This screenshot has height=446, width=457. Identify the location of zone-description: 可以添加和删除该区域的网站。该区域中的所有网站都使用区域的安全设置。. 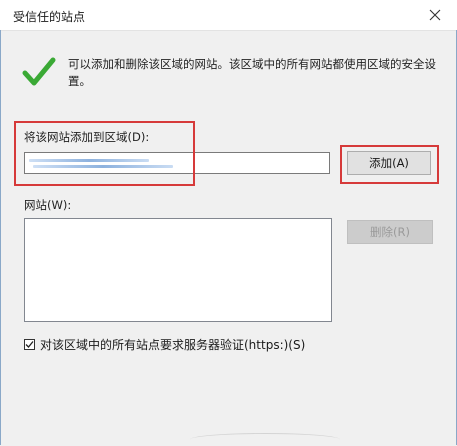
(252, 72).